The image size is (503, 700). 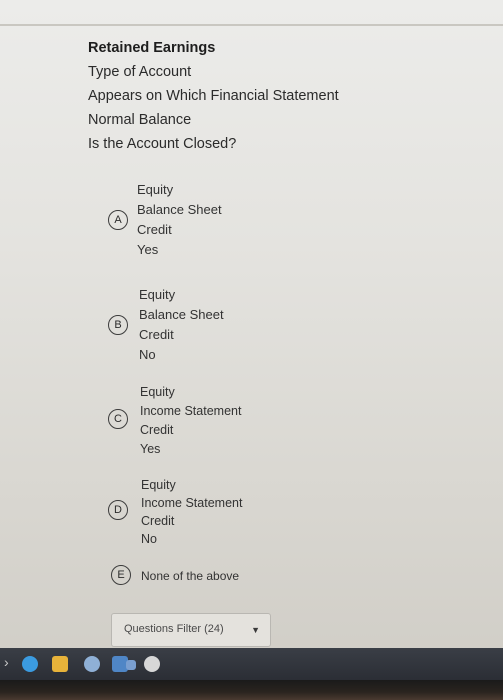 I want to click on option-c-line: Yes, so click(x=150, y=449).